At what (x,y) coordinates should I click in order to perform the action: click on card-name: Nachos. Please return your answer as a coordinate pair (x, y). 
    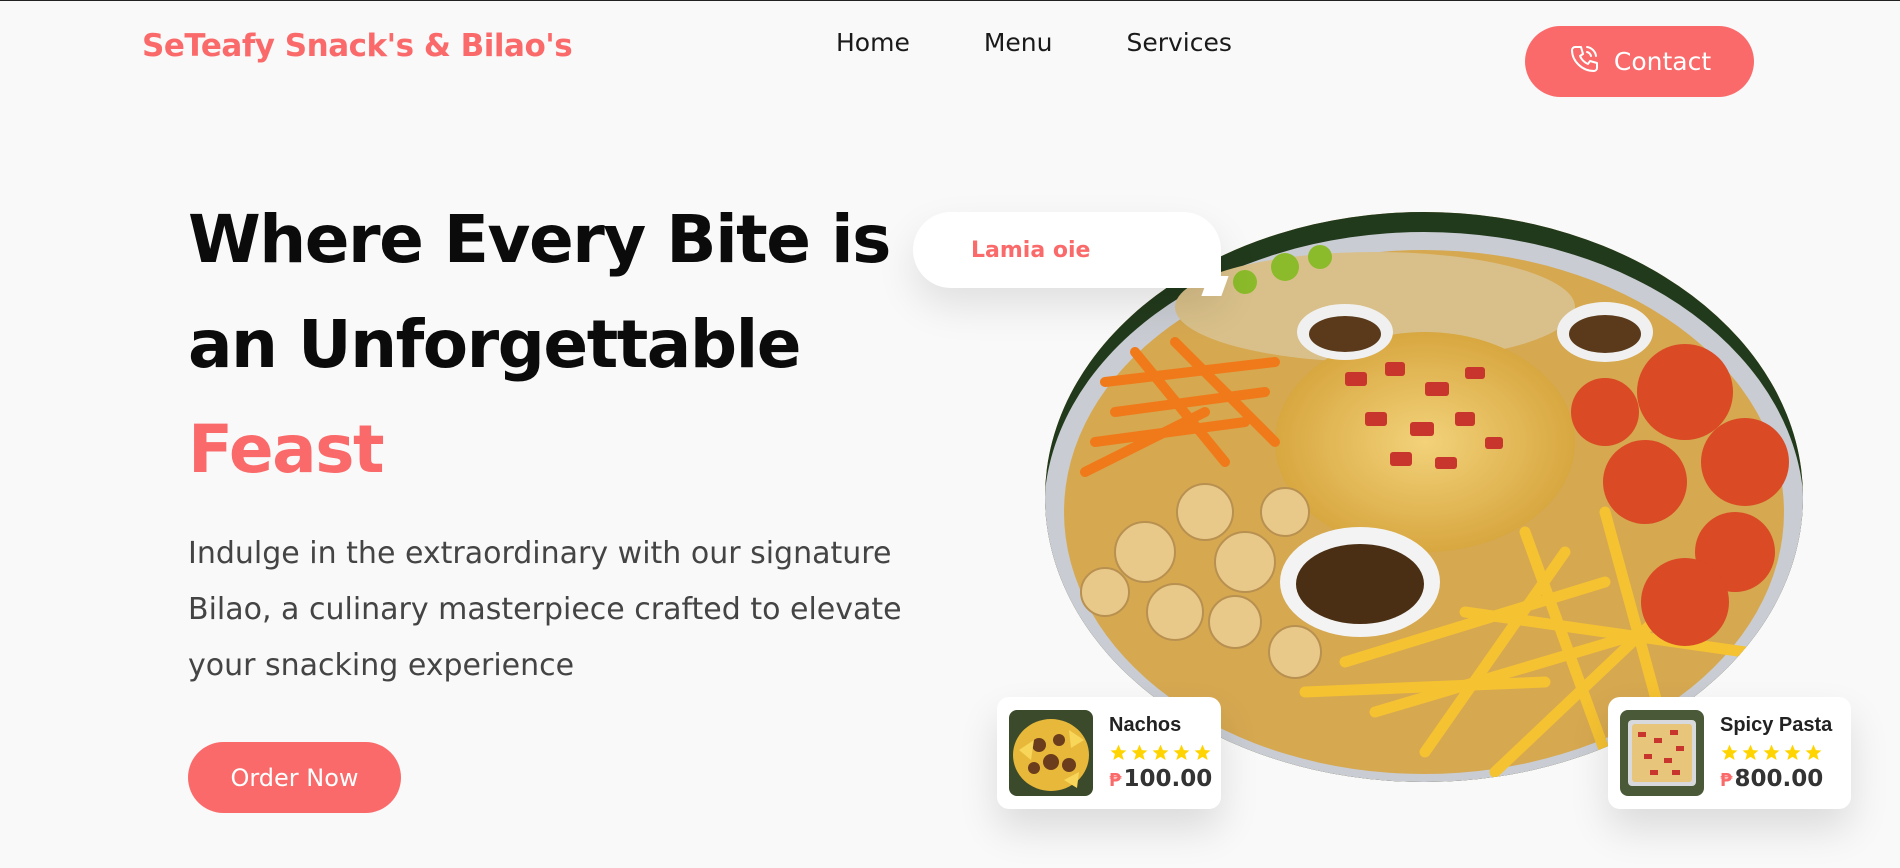
    Looking at the image, I should click on (1145, 725).